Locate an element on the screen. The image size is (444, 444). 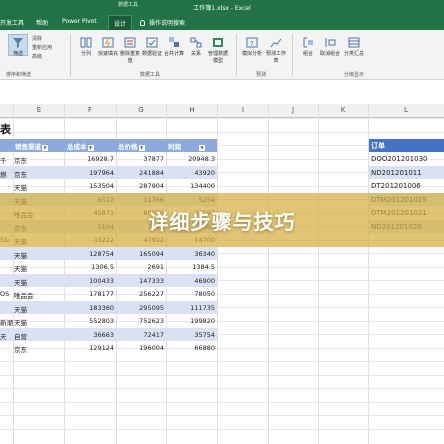
cell-profit: 35754 is located at coordinates (204, 335).